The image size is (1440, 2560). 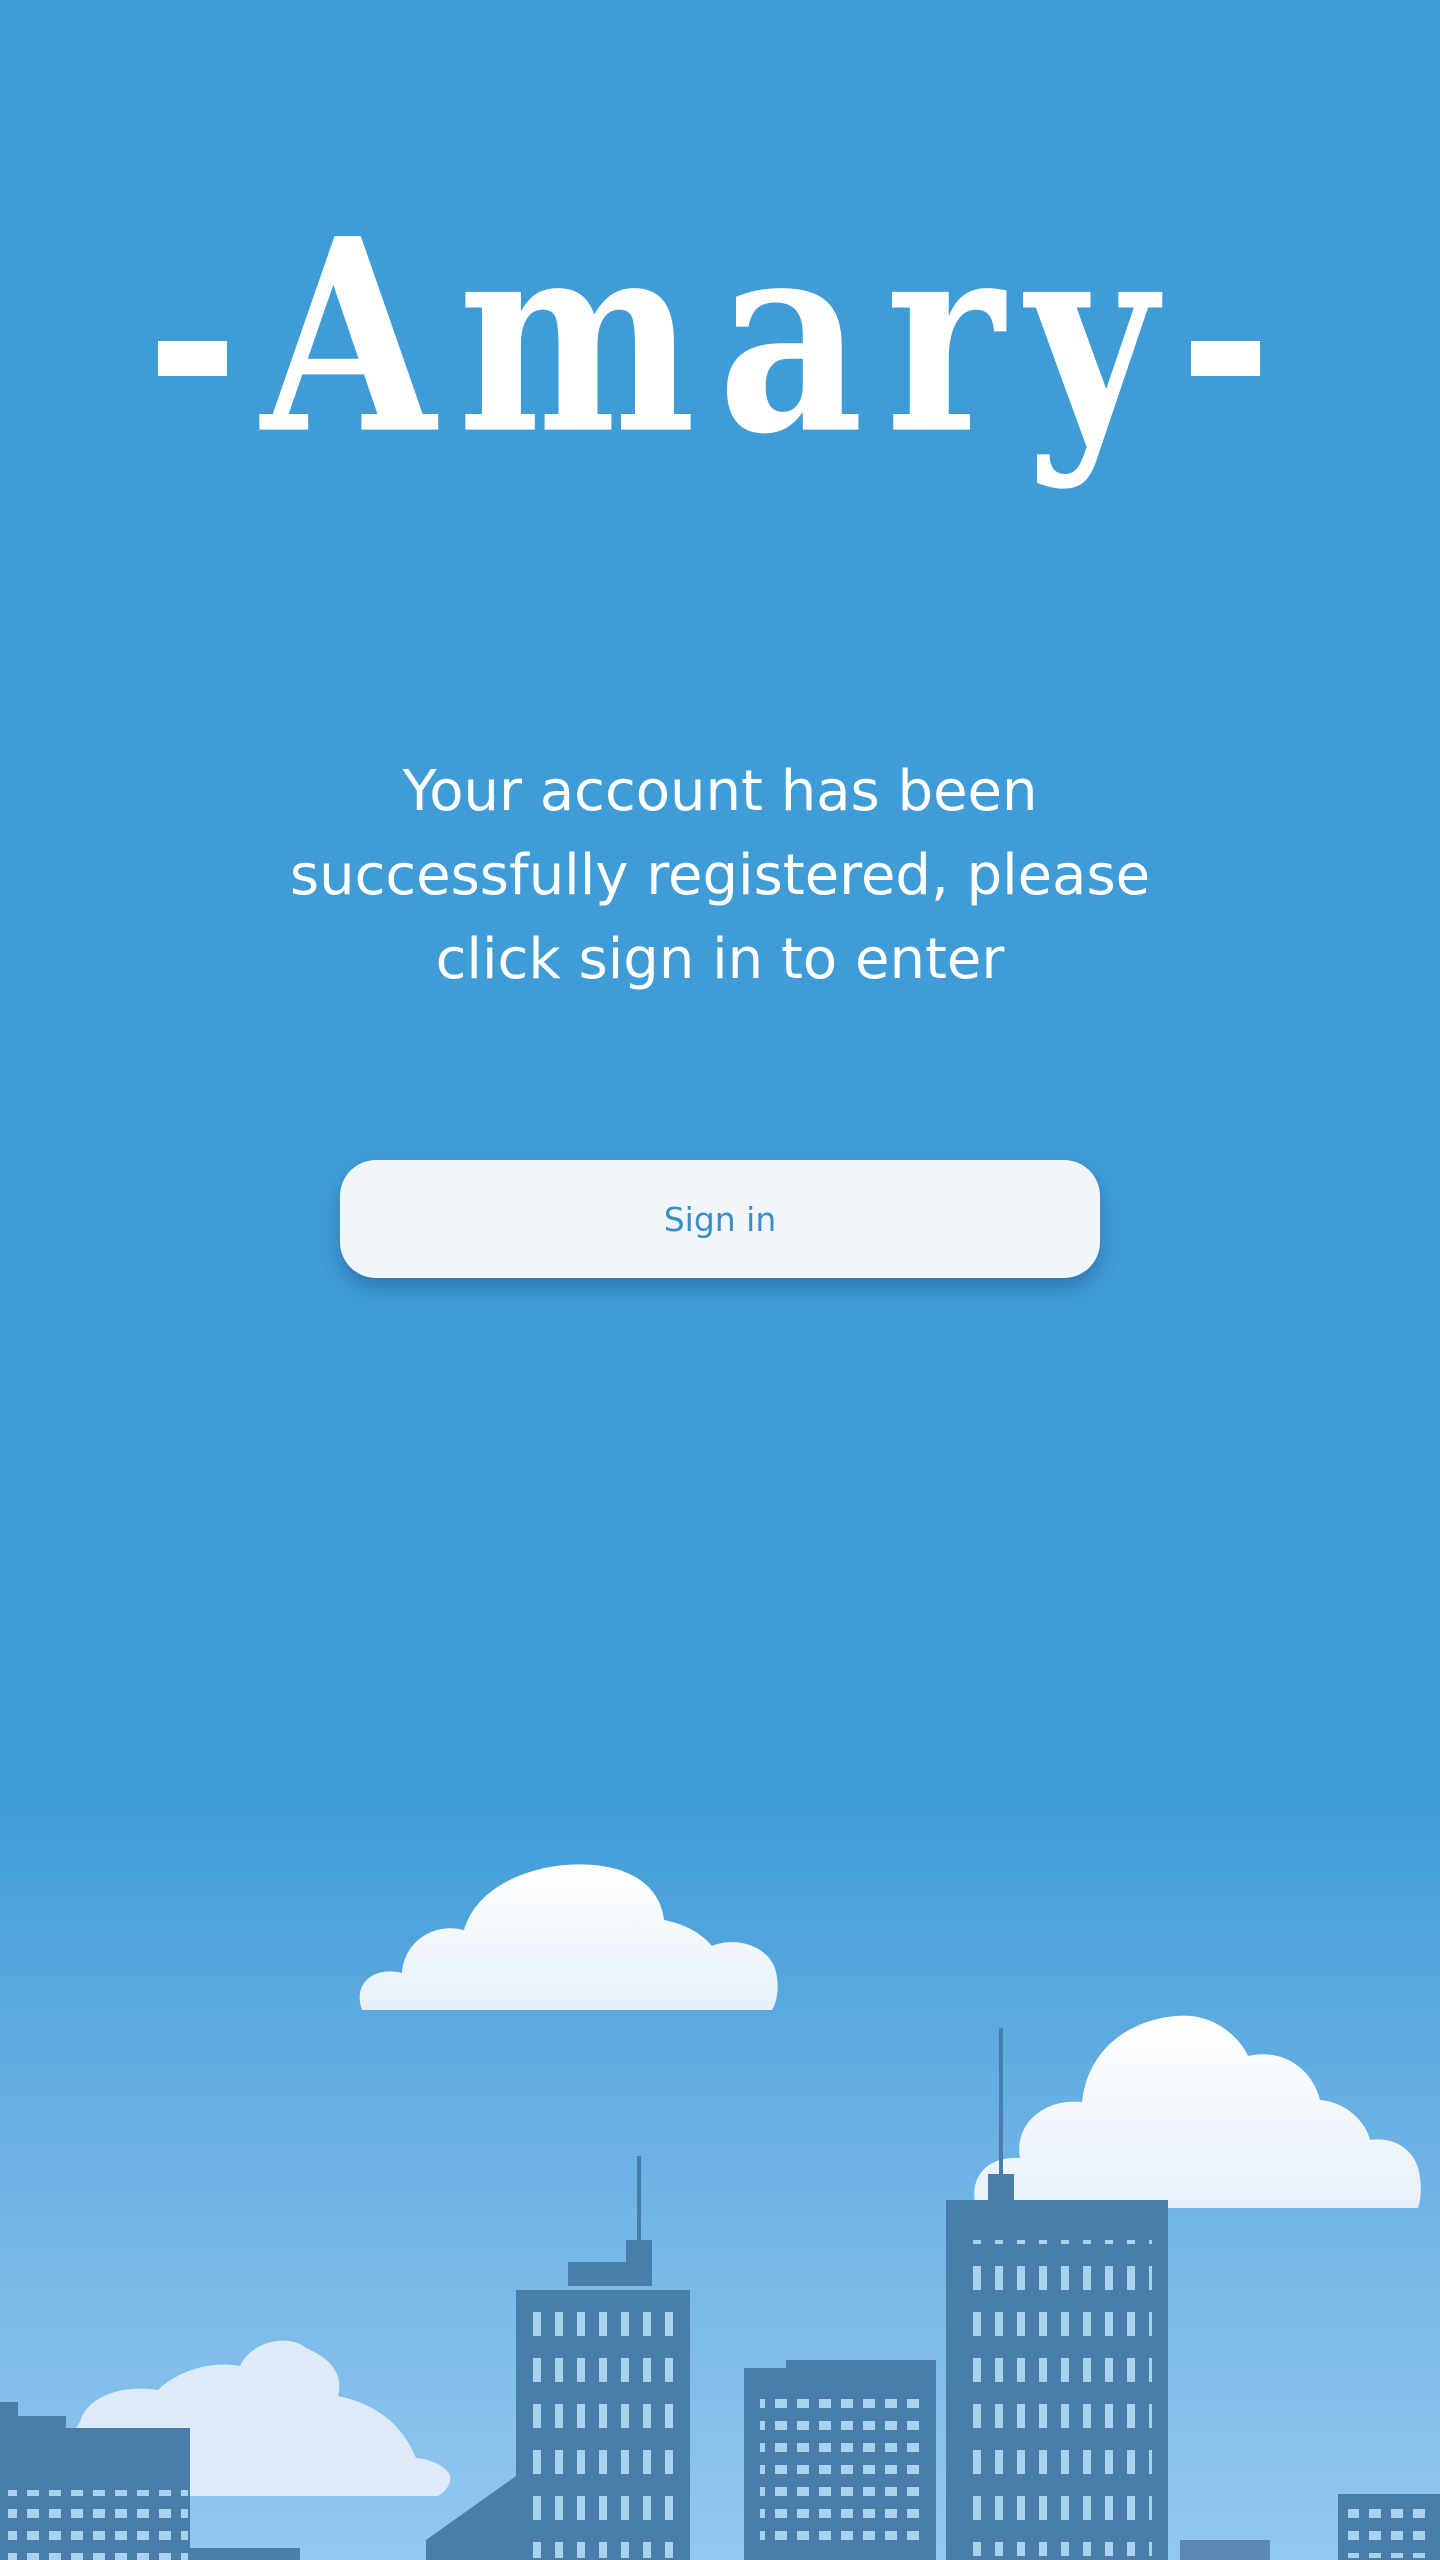 What do you see at coordinates (558, 2358) in the screenshot?
I see `building-center` at bounding box center [558, 2358].